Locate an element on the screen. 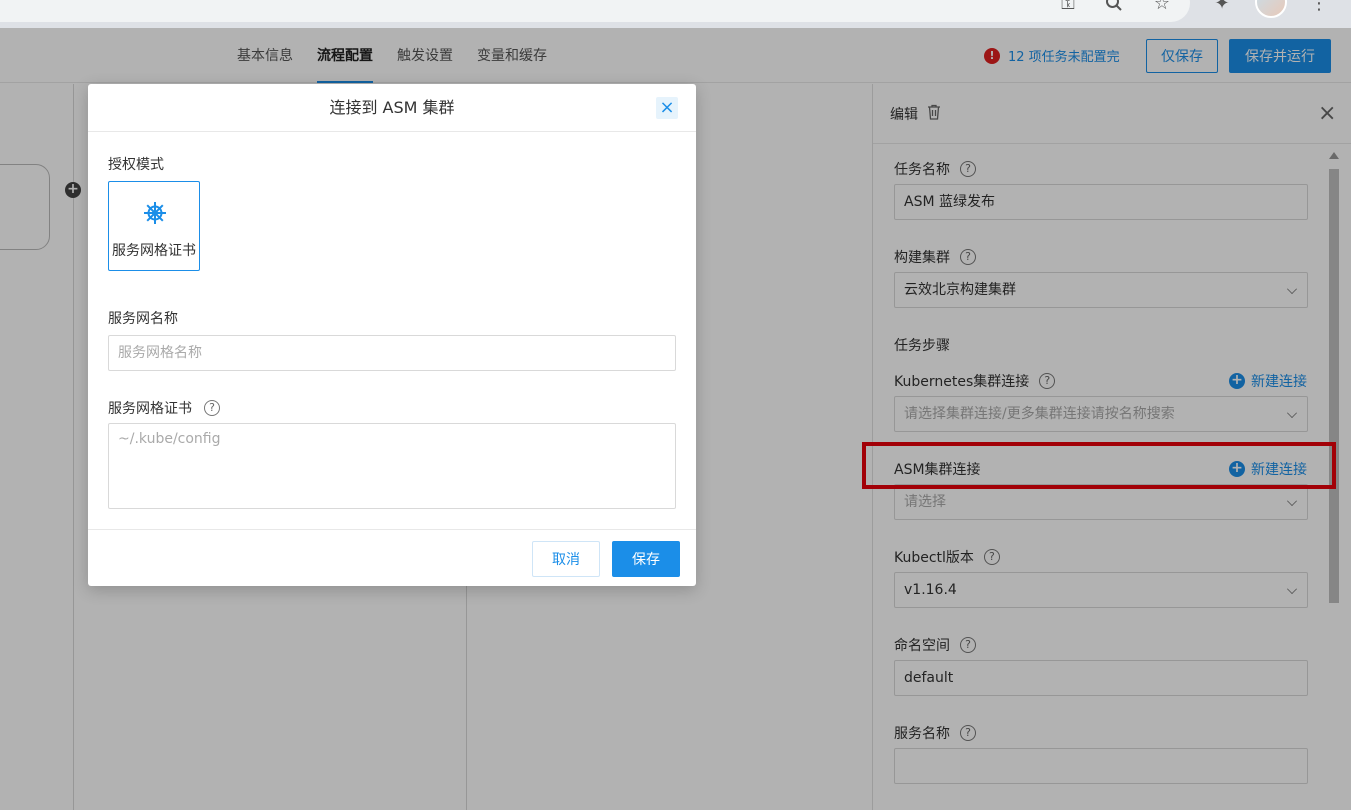  helm-wheel-icon is located at coordinates (155, 213).